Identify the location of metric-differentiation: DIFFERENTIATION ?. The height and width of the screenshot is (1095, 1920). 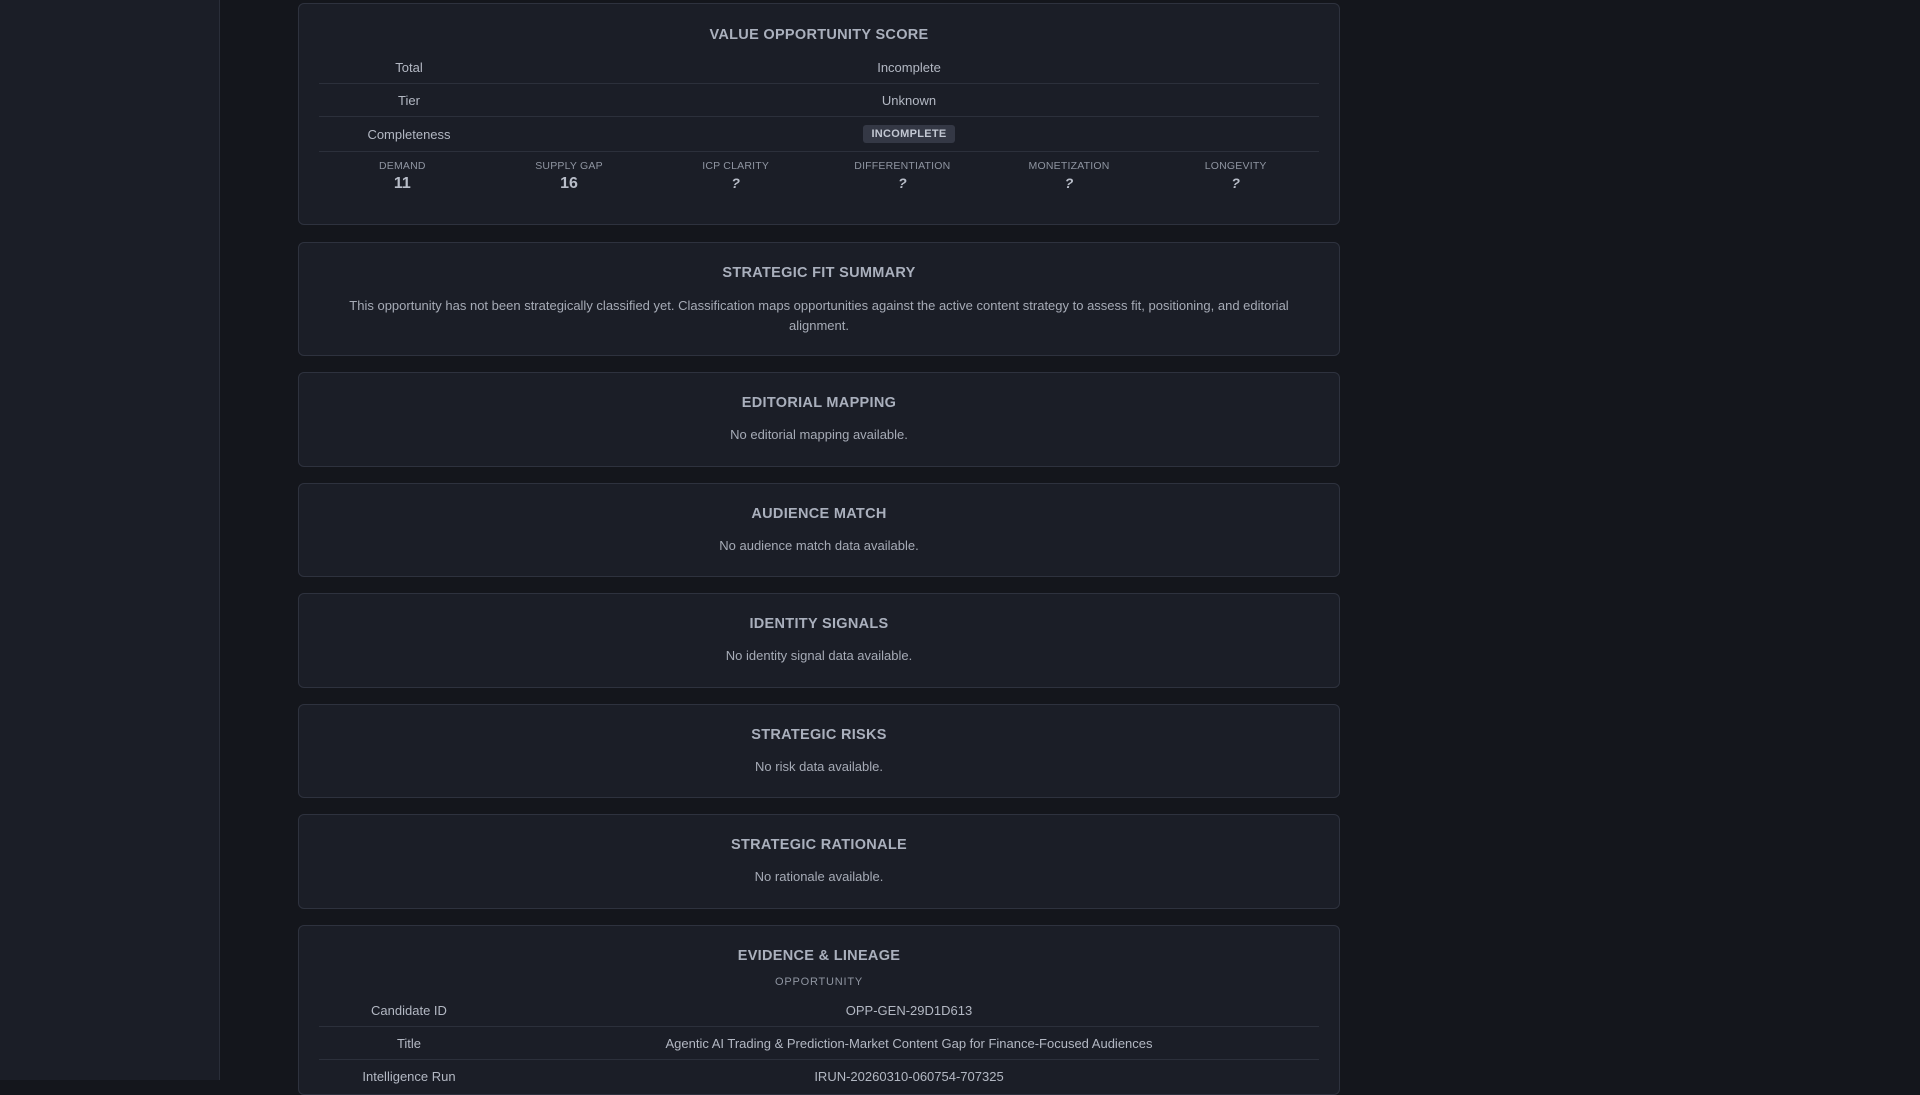
(902, 176).